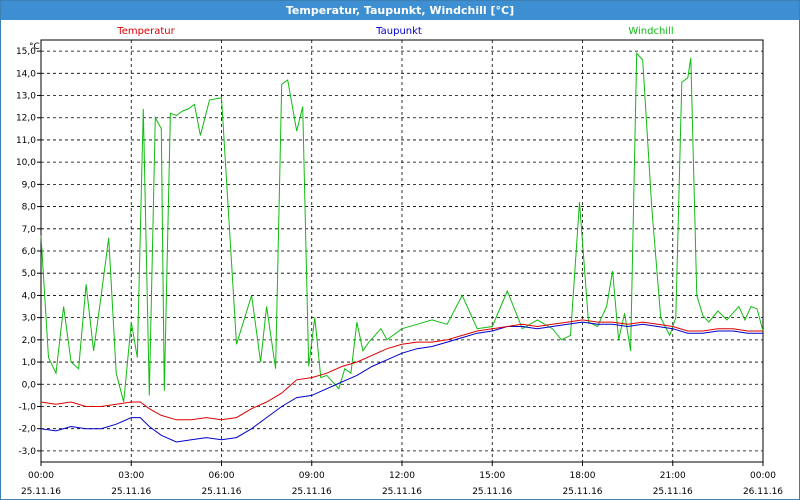  I want to click on y-tick-label: 7,0, so click(29, 230).